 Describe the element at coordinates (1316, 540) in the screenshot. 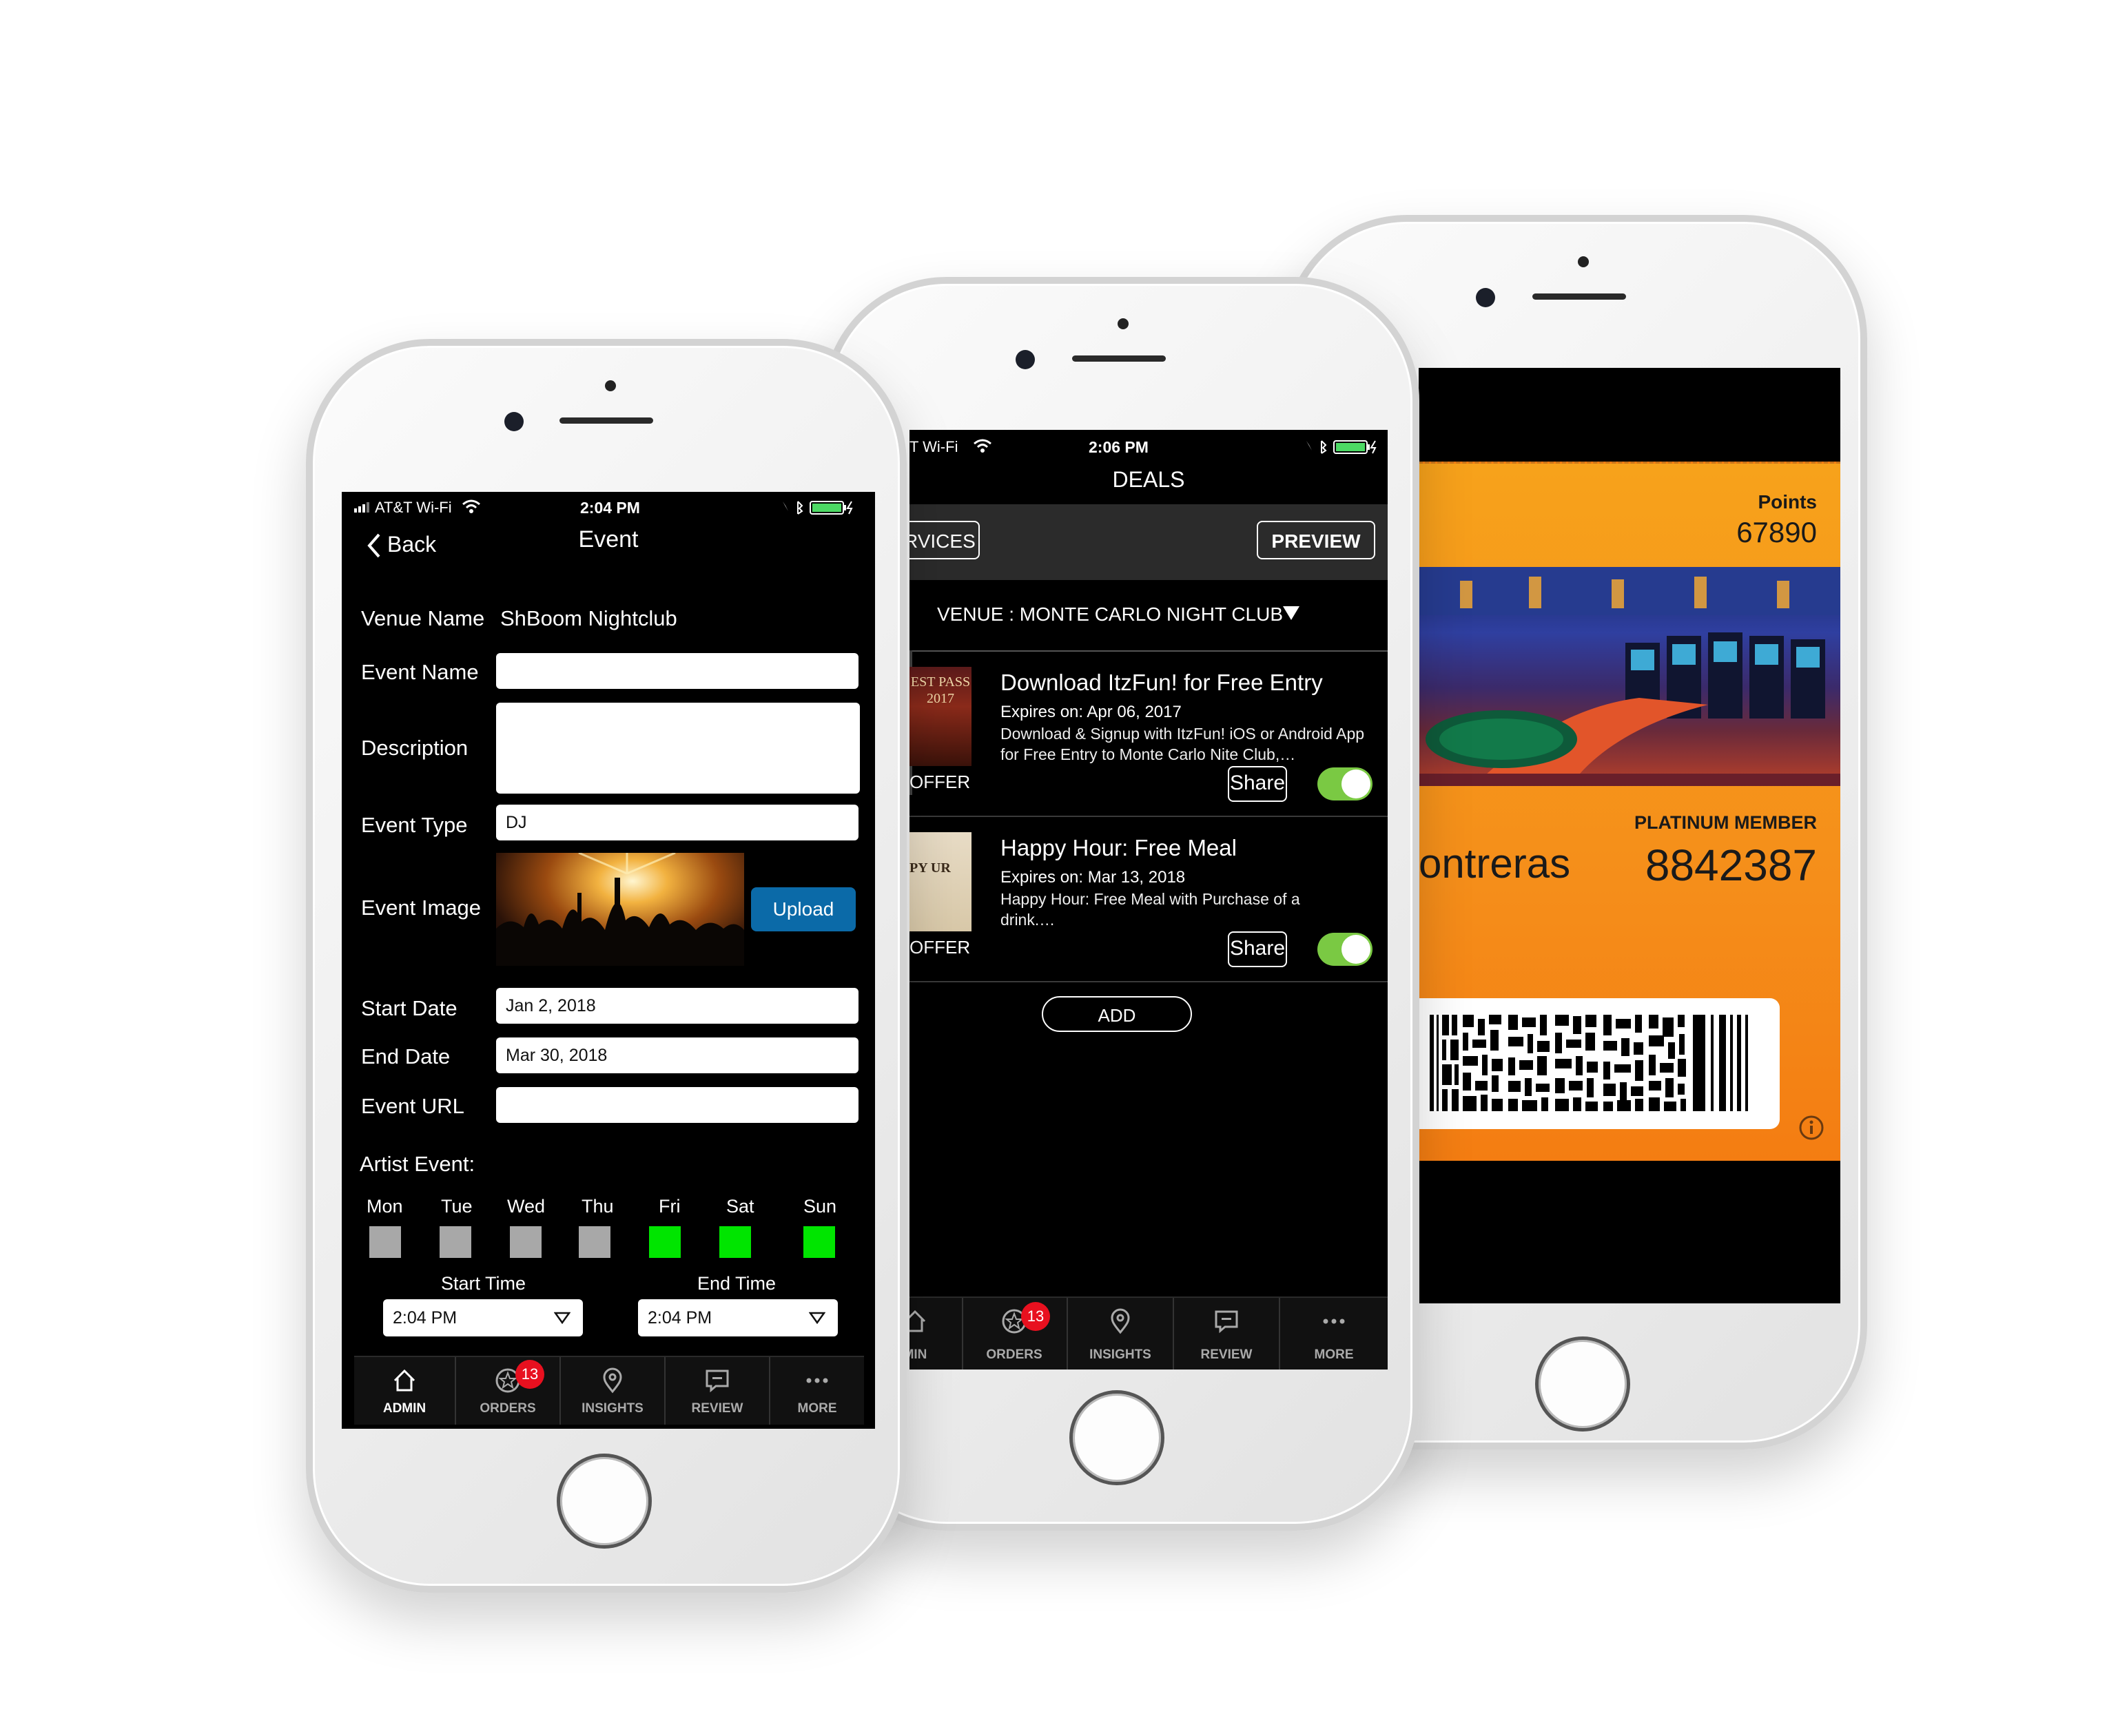

I see `preview-button: PREVIEW` at that location.